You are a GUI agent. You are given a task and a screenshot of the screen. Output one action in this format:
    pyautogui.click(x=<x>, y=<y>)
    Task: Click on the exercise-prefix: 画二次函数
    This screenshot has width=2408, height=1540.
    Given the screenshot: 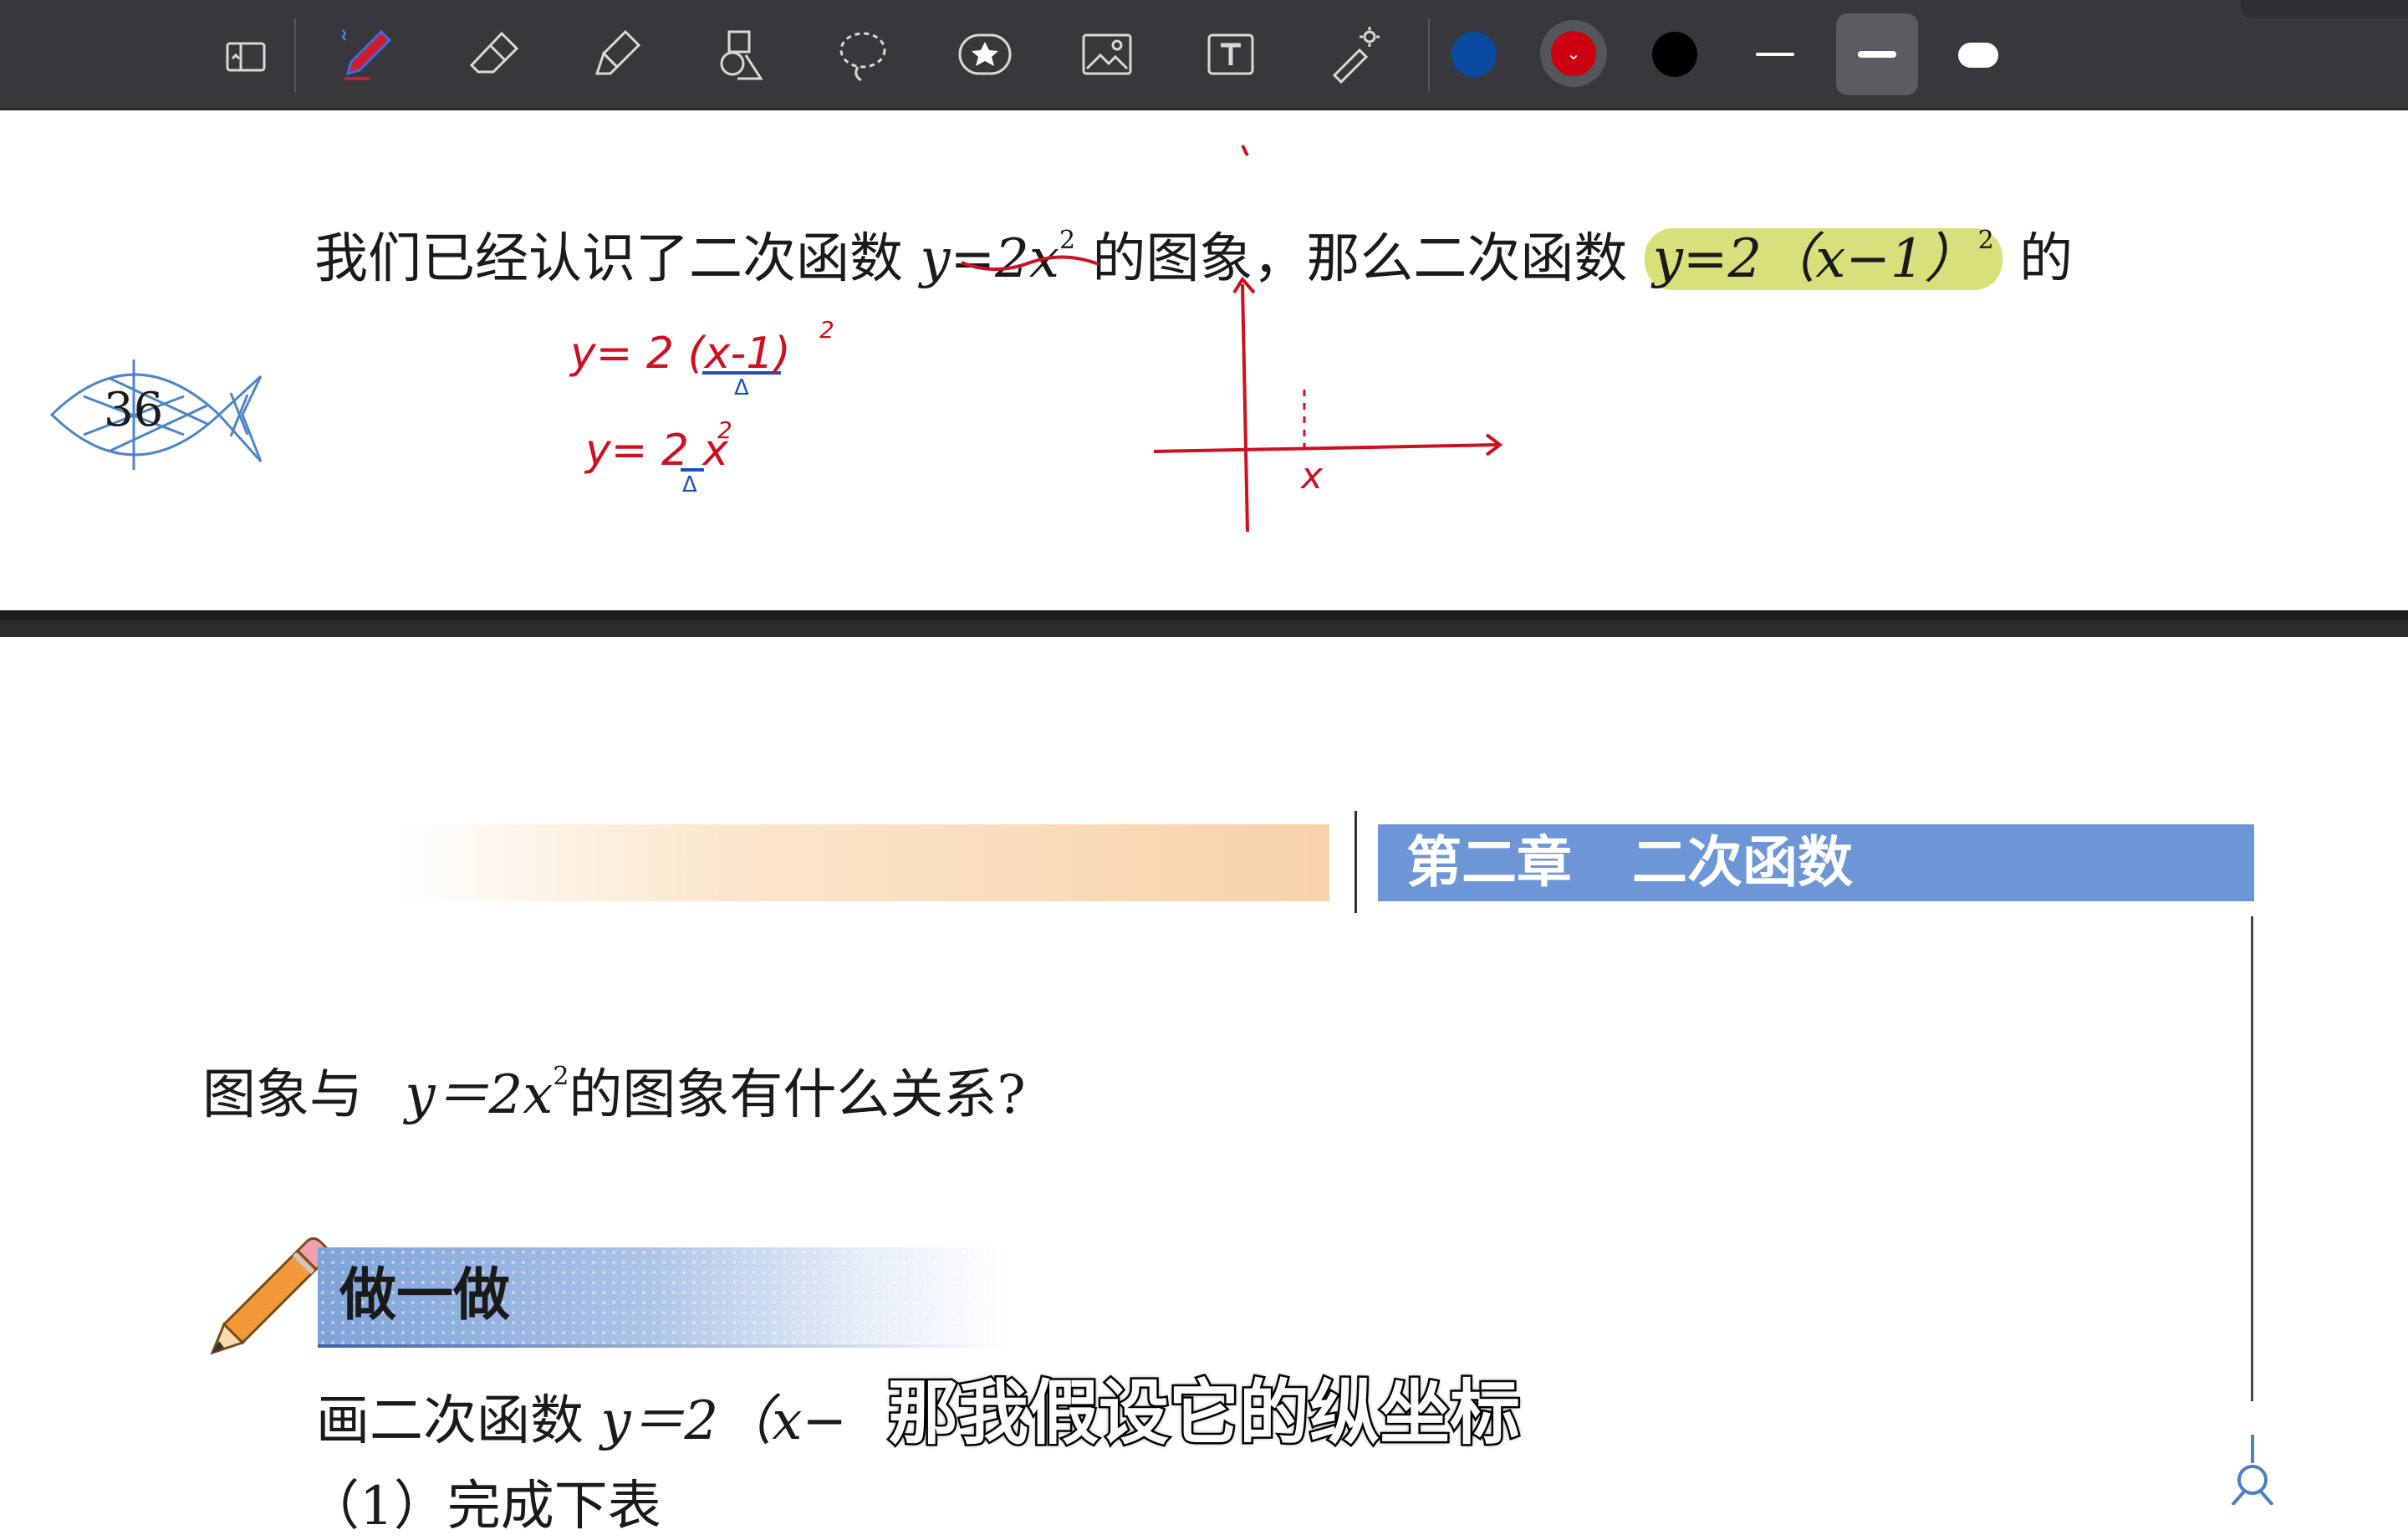 What is the action you would take?
    pyautogui.click(x=450, y=1421)
    